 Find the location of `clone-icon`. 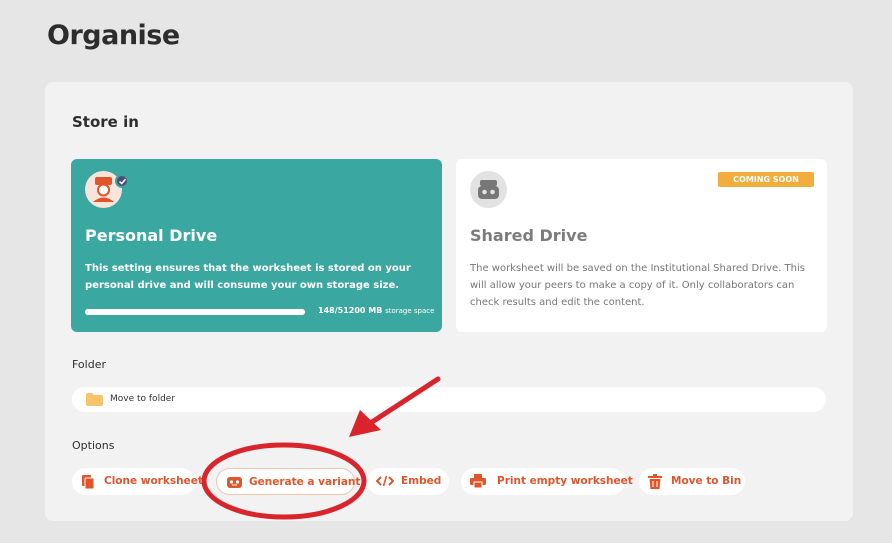

clone-icon is located at coordinates (88, 482).